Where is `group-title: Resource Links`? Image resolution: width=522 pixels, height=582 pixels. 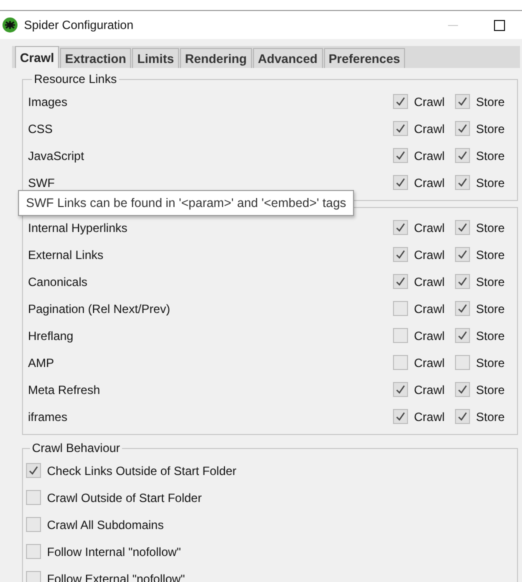 group-title: Resource Links is located at coordinates (75, 79).